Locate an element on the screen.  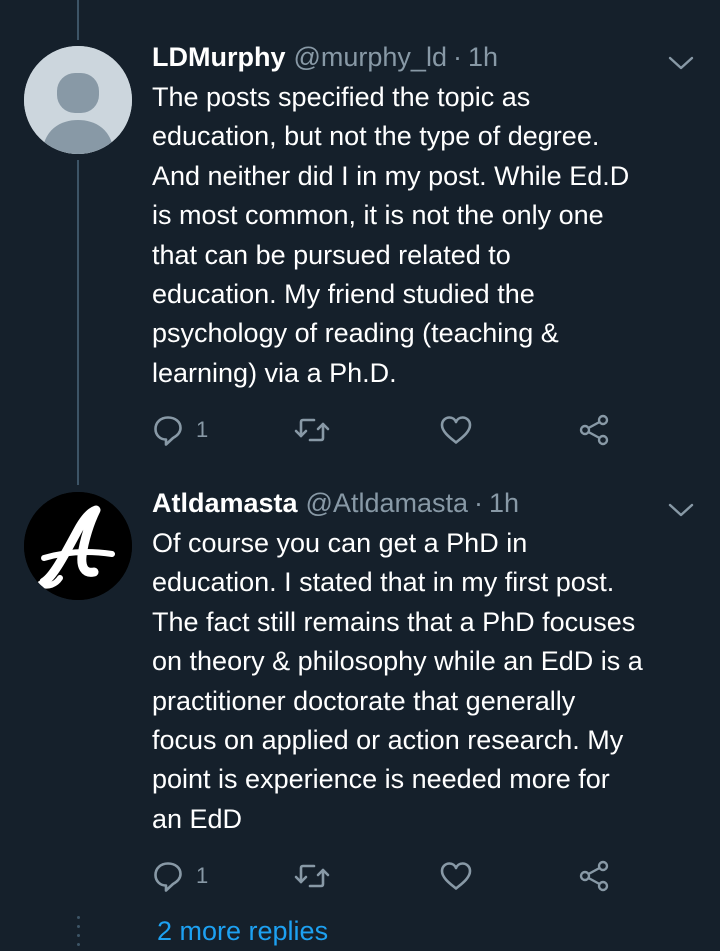
author-handle: @Atldamasta is located at coordinates (387, 503).